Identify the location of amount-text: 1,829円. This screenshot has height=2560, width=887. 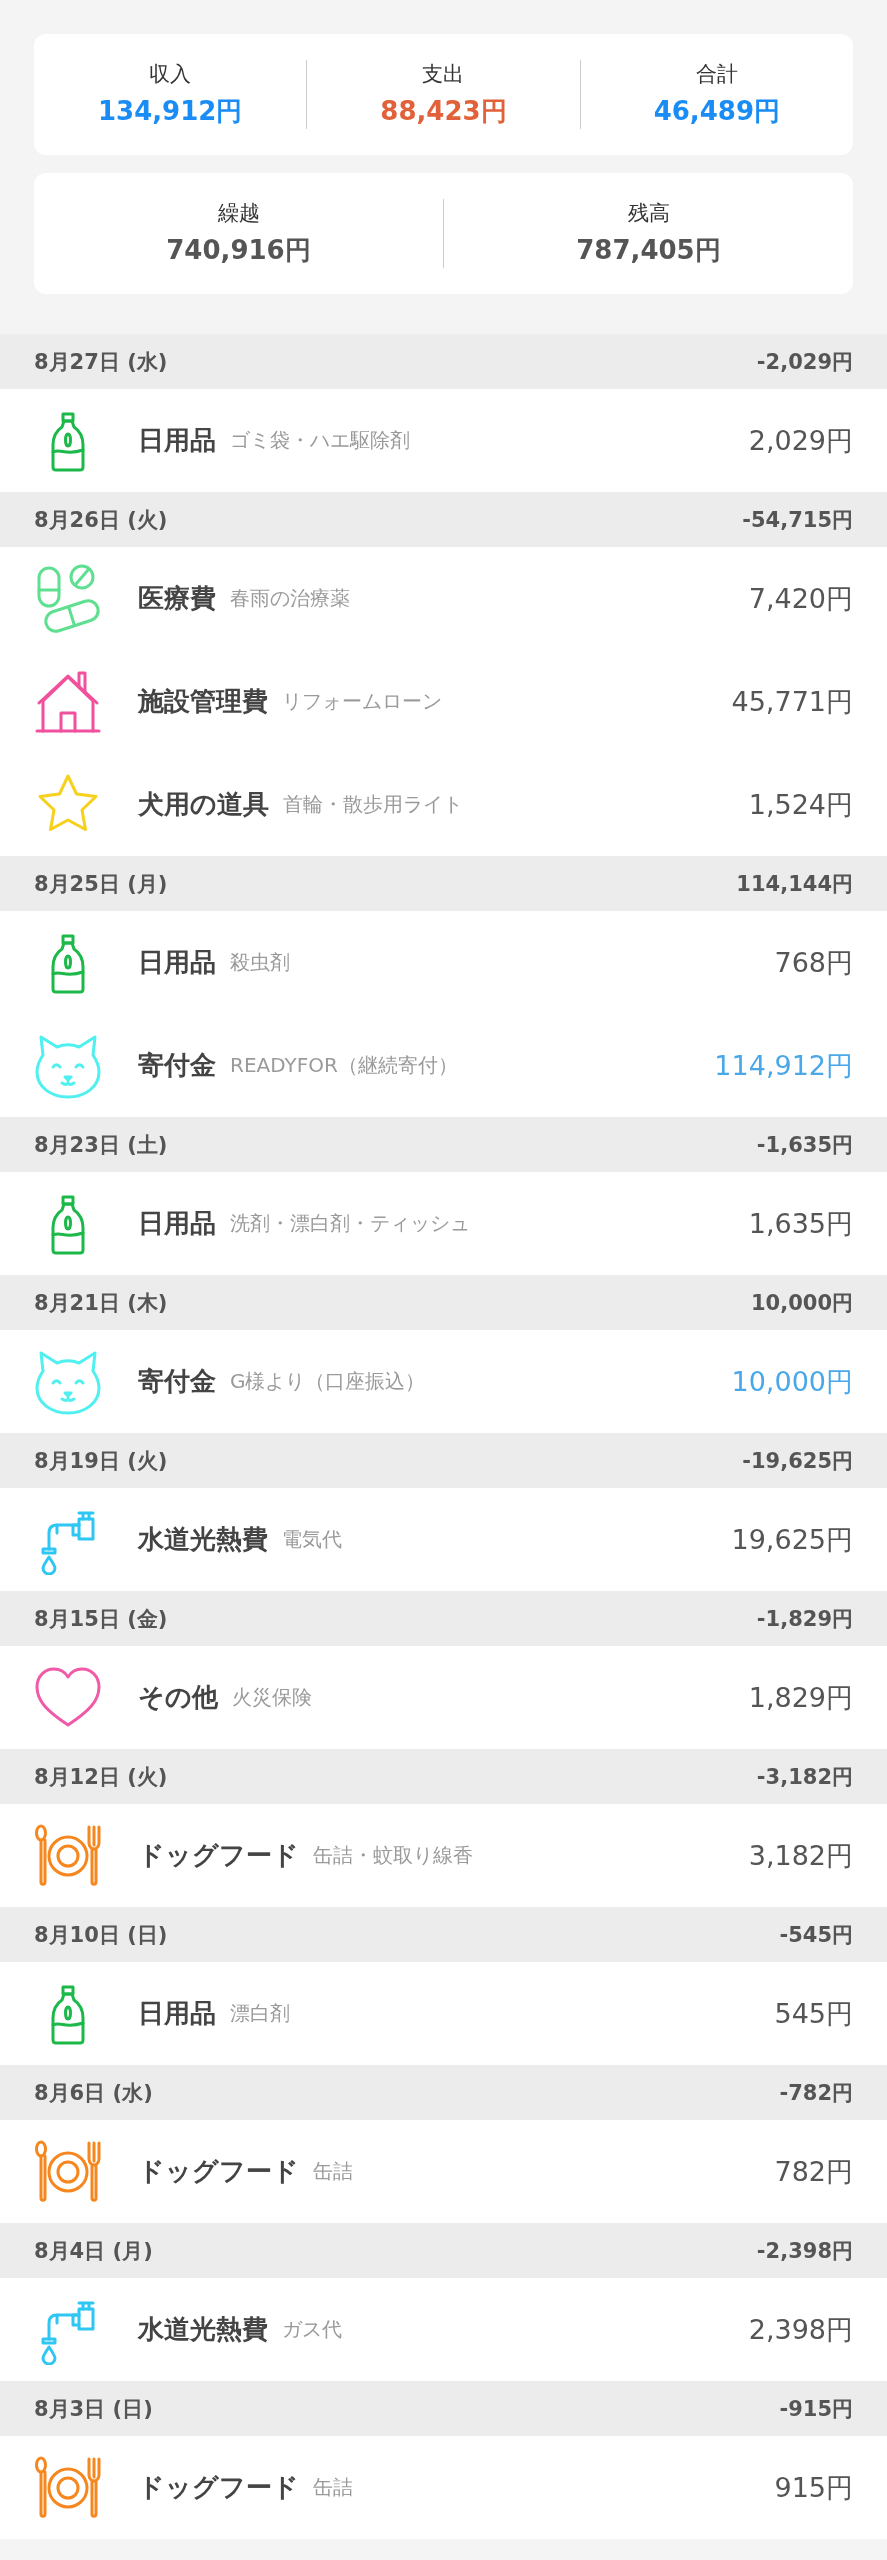
(800, 1697).